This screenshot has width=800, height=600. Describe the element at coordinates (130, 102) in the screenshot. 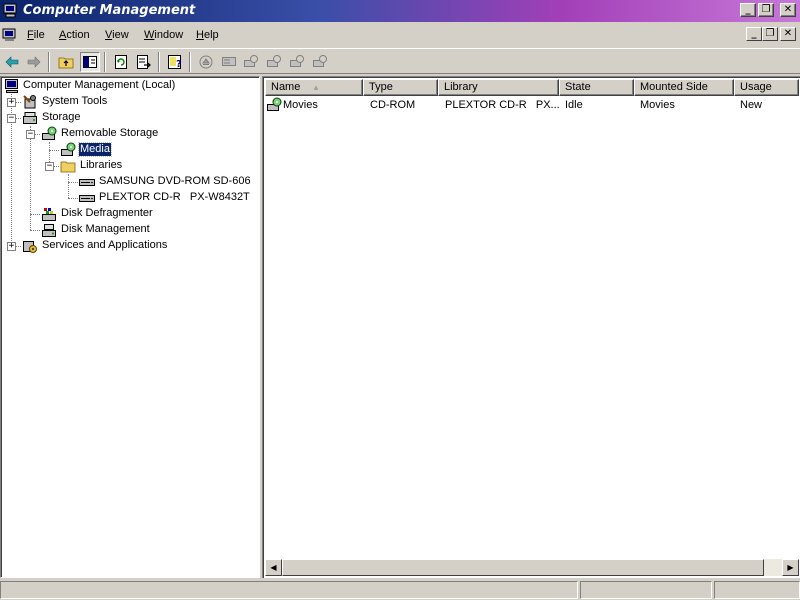

I see `tree-node-system-tools: + System Tools` at that location.